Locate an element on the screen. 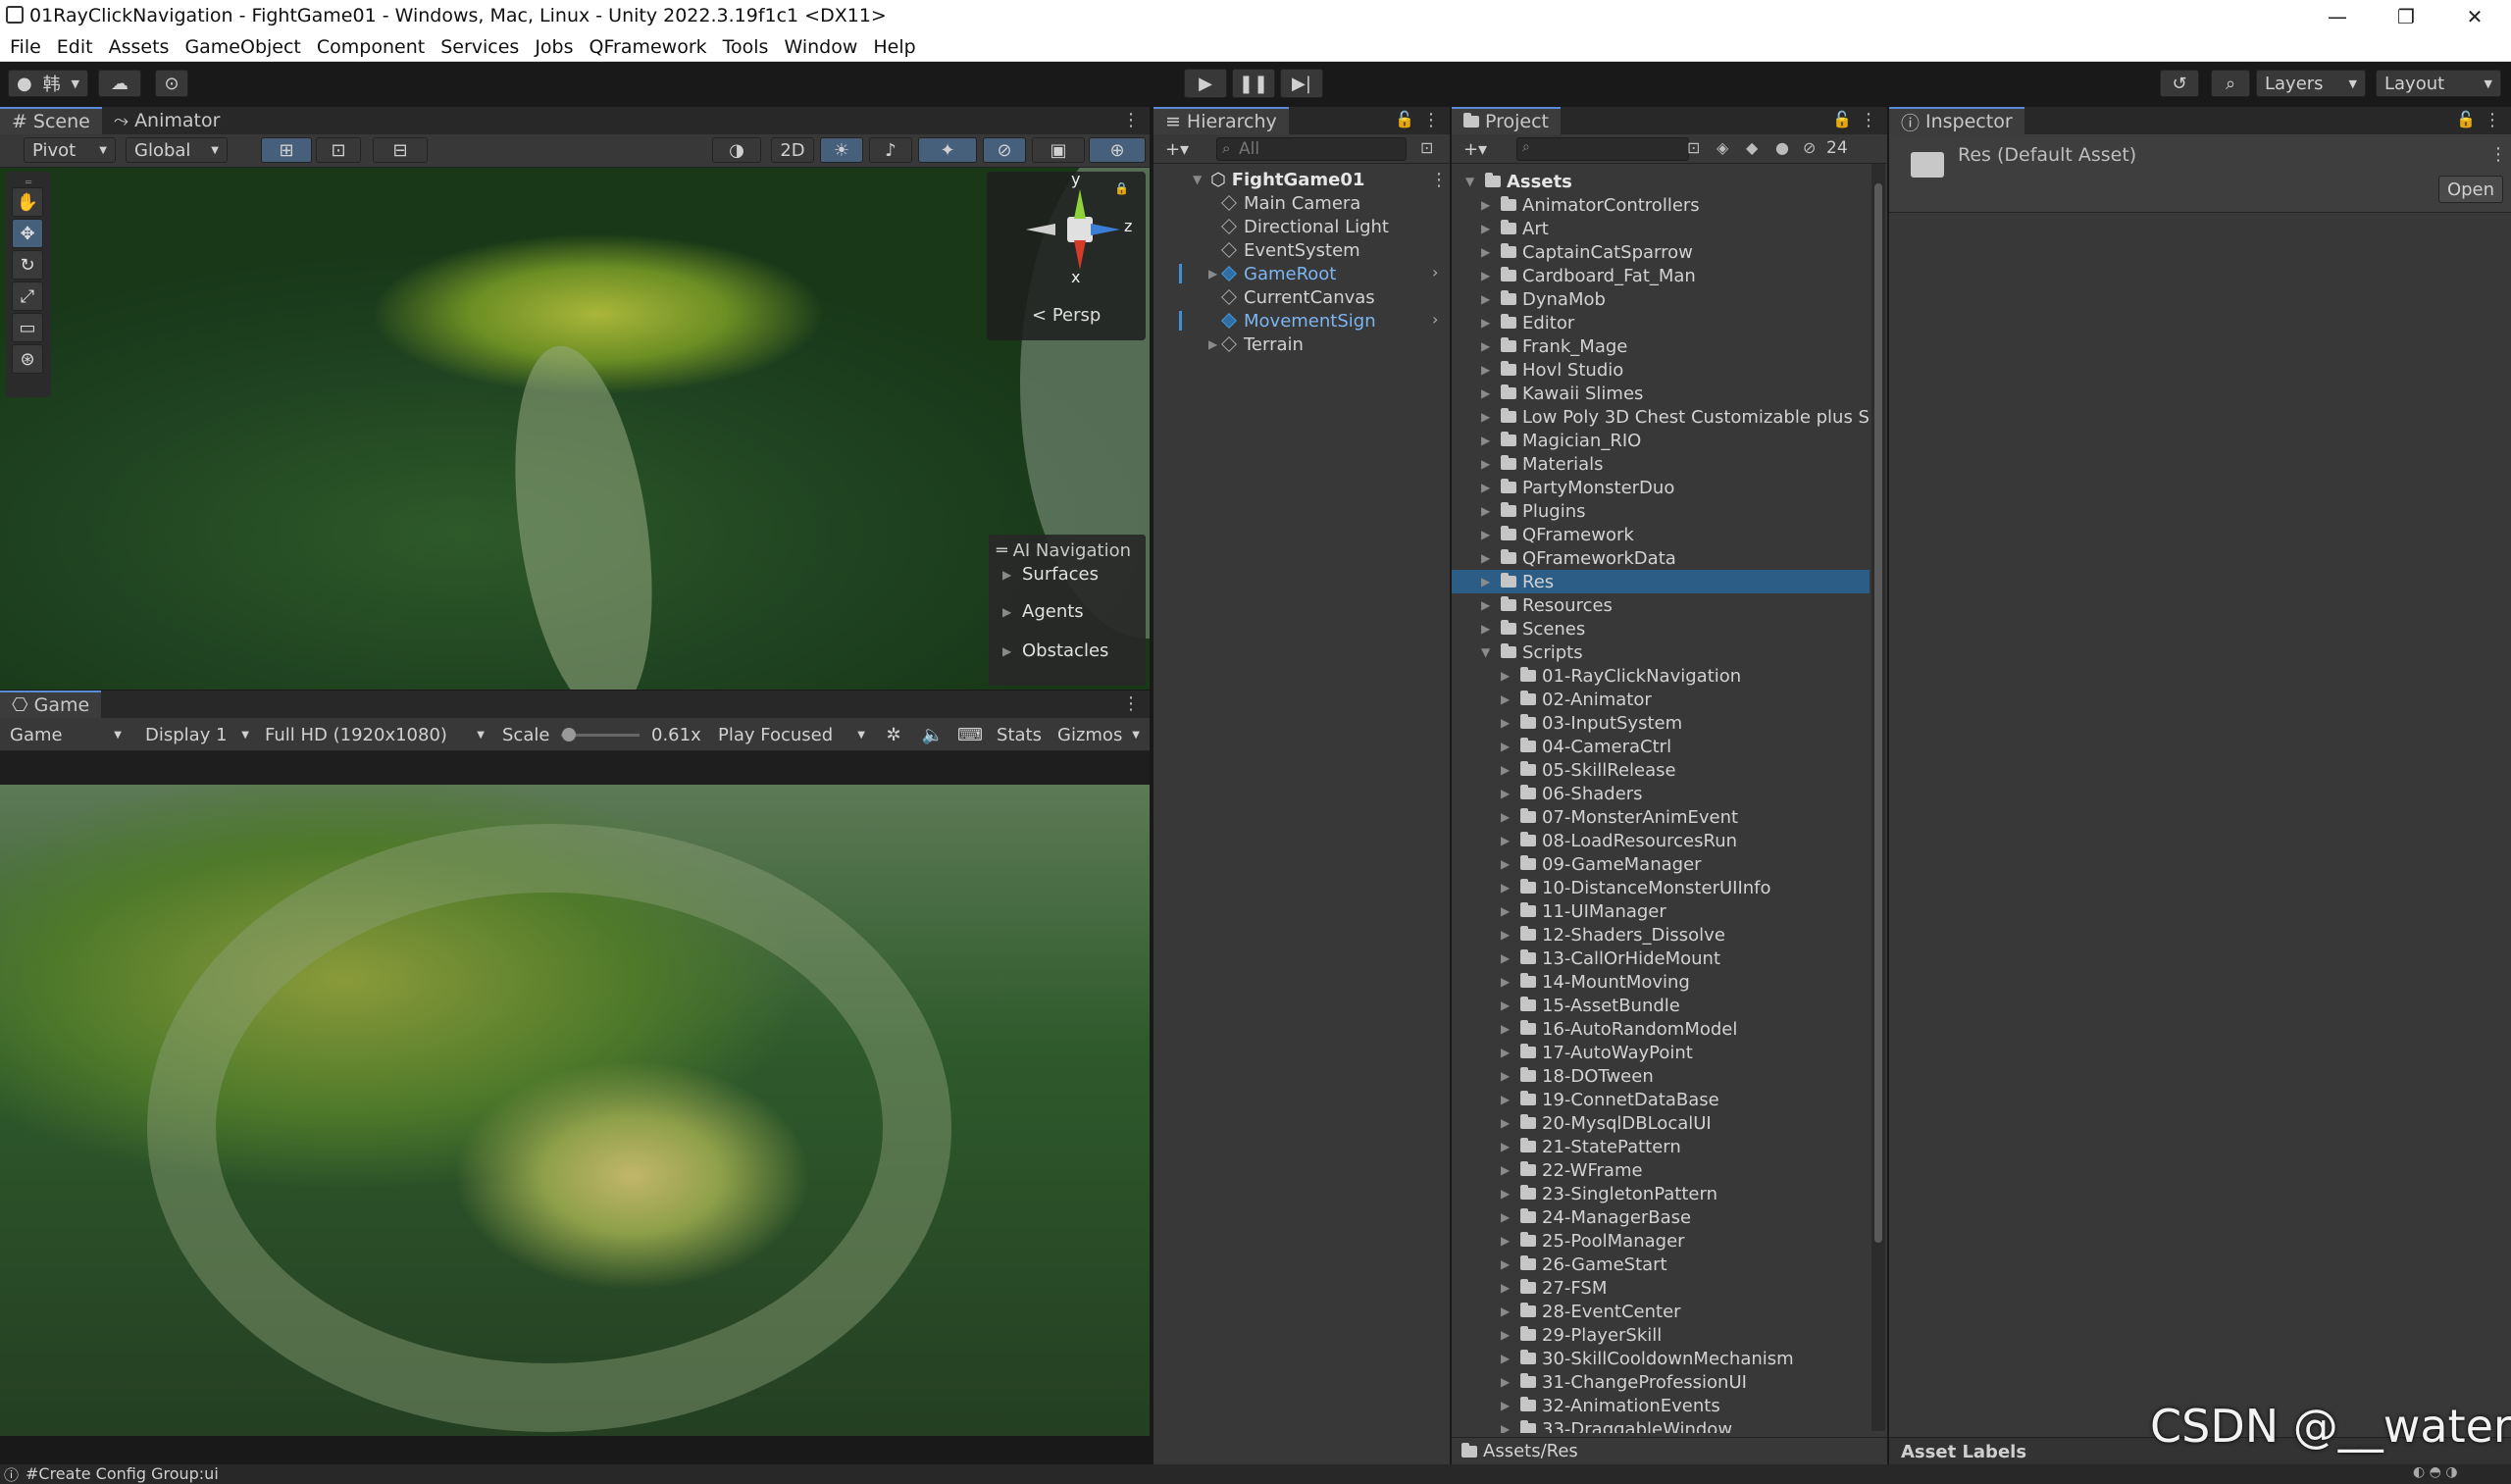  project-folder-item: ▶ QFramework is located at coordinates (1661, 534).